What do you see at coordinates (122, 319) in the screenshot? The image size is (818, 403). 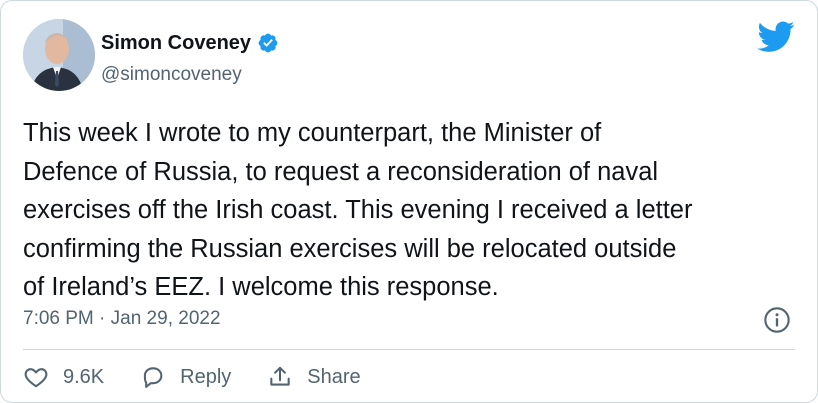 I see `tweet-timestamp: 7:06 PM · Jan 29, 2022` at bounding box center [122, 319].